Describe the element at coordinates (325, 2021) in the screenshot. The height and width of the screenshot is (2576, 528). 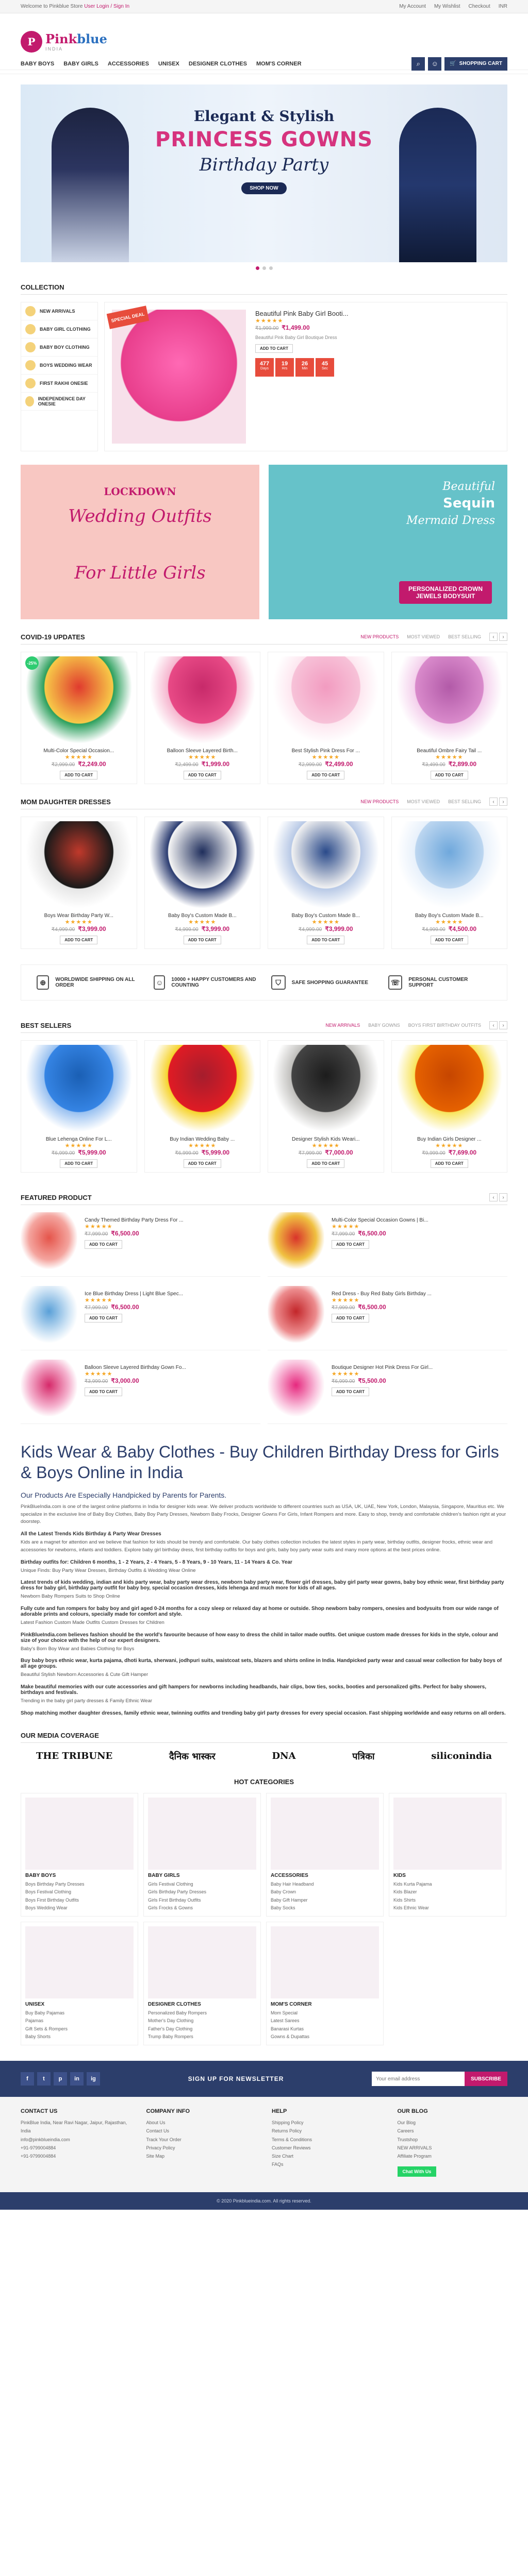
I see `category-link: Latest Sarees` at that location.